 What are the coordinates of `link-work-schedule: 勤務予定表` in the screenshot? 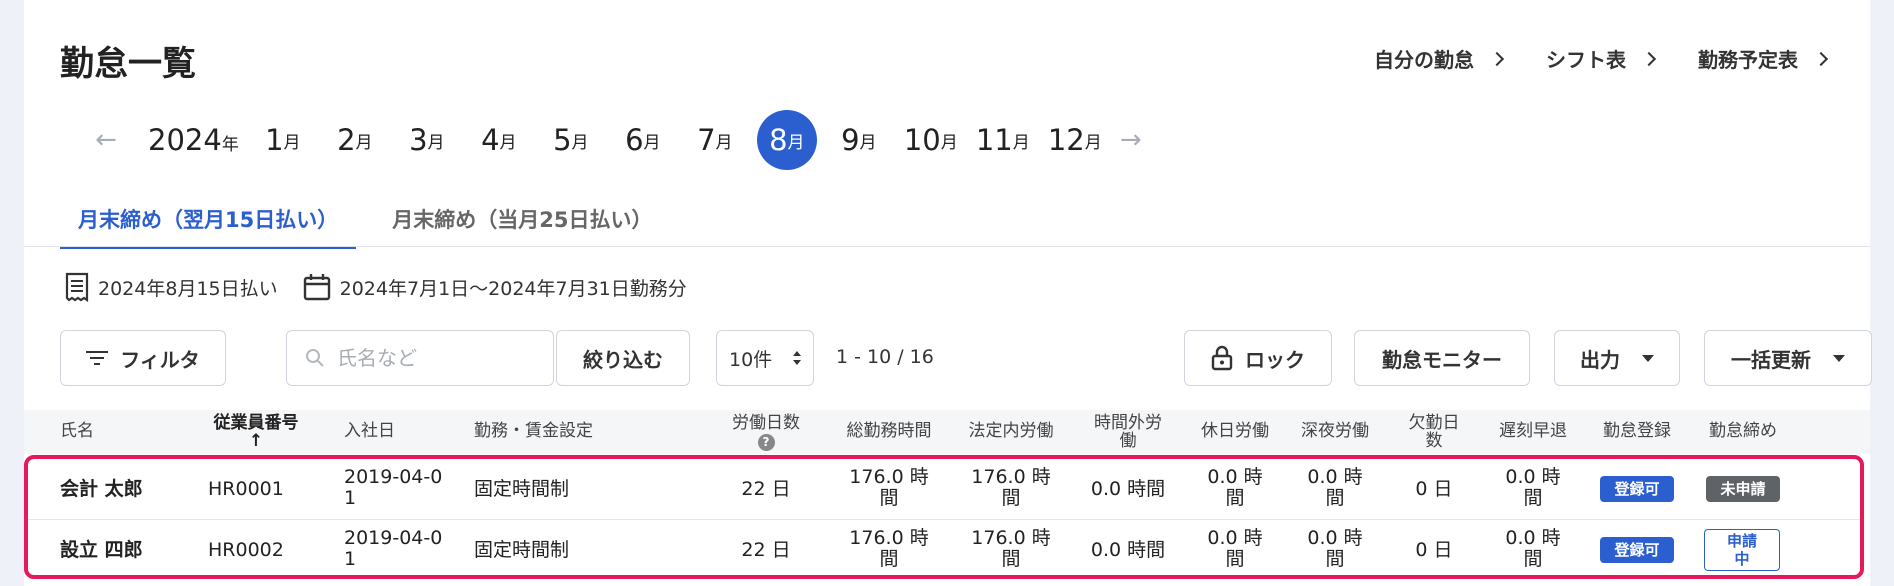 It's located at (1765, 58).